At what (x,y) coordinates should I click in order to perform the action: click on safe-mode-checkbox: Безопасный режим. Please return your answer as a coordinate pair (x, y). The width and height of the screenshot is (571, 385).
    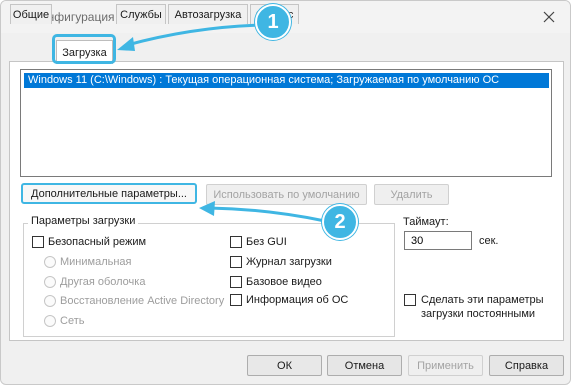
    Looking at the image, I should click on (89, 242).